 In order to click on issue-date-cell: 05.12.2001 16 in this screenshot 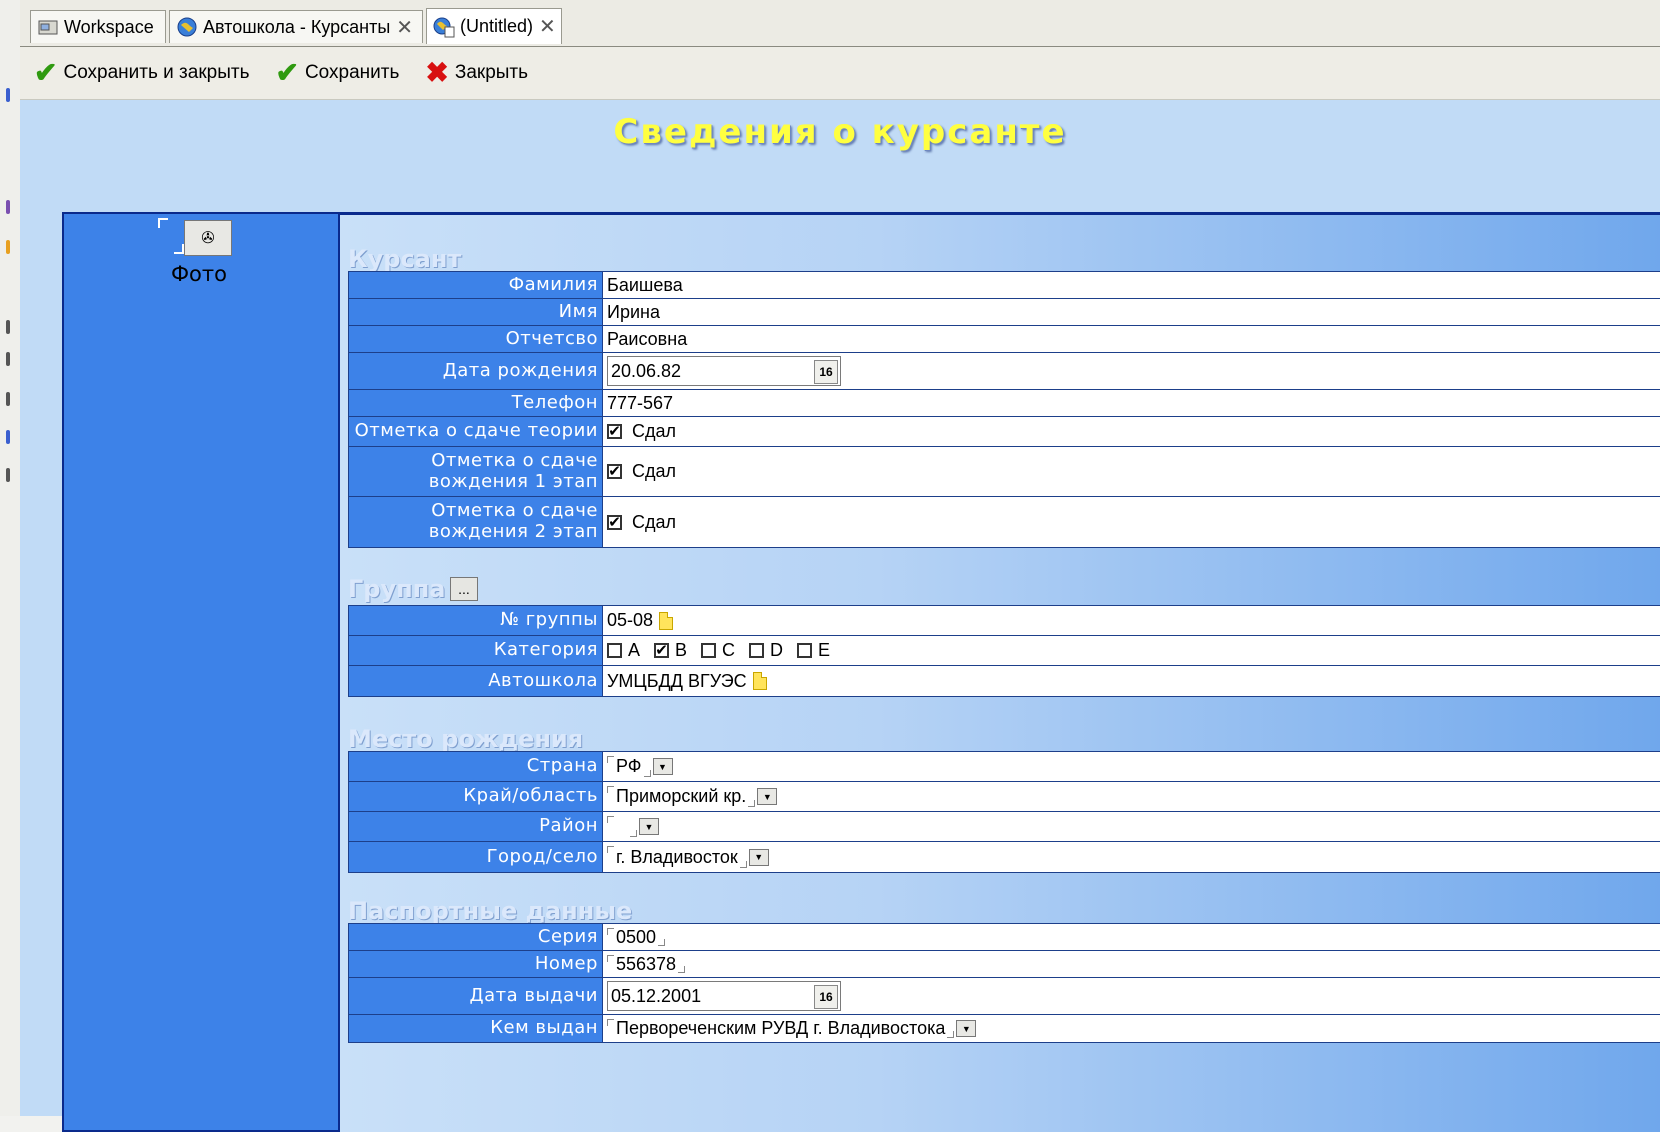, I will do `click(1131, 996)`.